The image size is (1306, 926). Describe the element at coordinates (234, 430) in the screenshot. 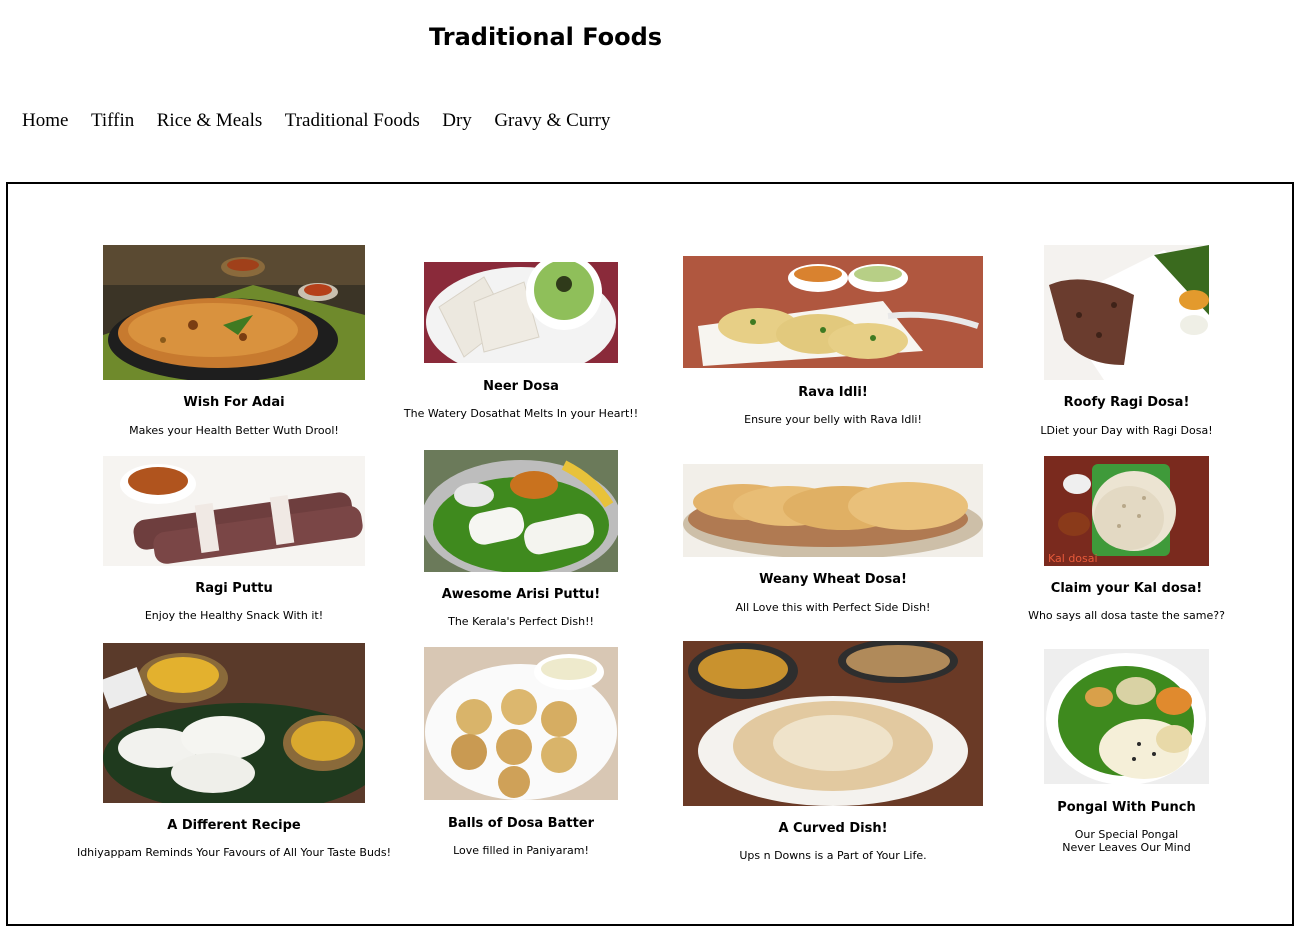

I see `card-description: Makes your Health Better Wuth Drool!` at that location.